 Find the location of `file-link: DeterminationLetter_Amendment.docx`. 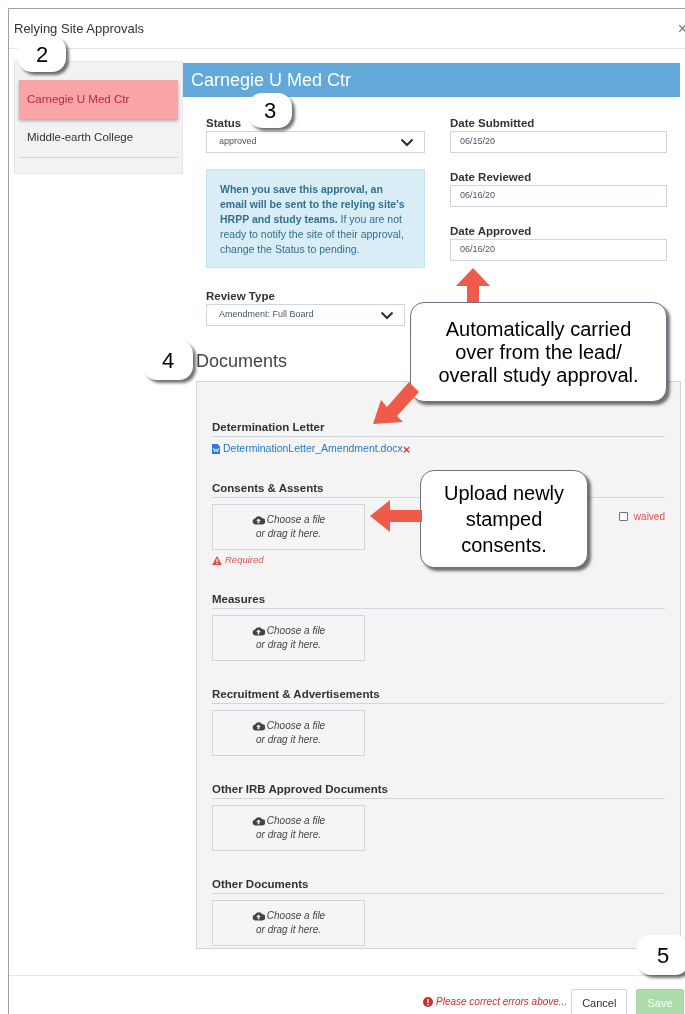

file-link: DeterminationLetter_Amendment.docx is located at coordinates (313, 449).